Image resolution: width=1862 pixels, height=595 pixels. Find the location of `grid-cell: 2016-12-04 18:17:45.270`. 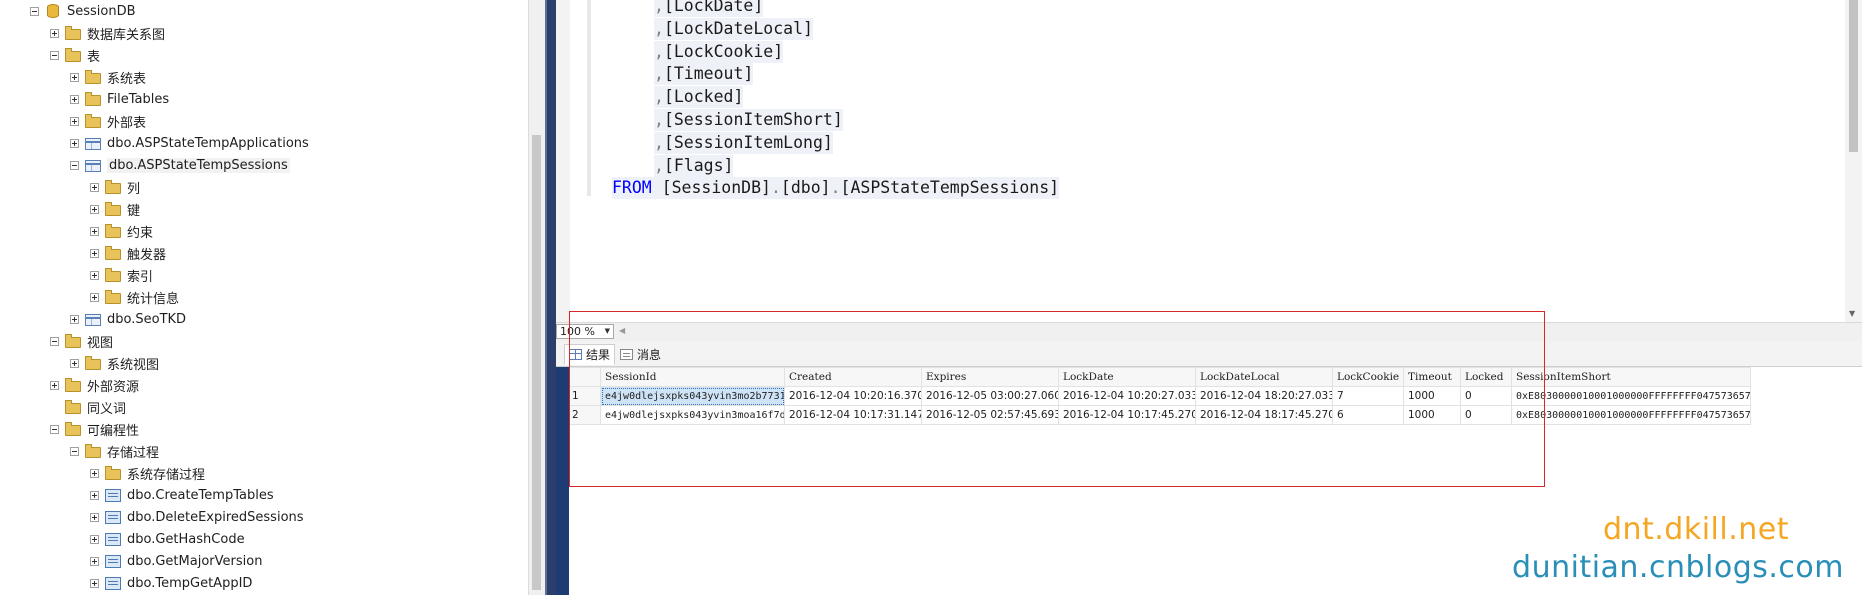

grid-cell: 2016-12-04 18:17:45.270 is located at coordinates (1264, 415).